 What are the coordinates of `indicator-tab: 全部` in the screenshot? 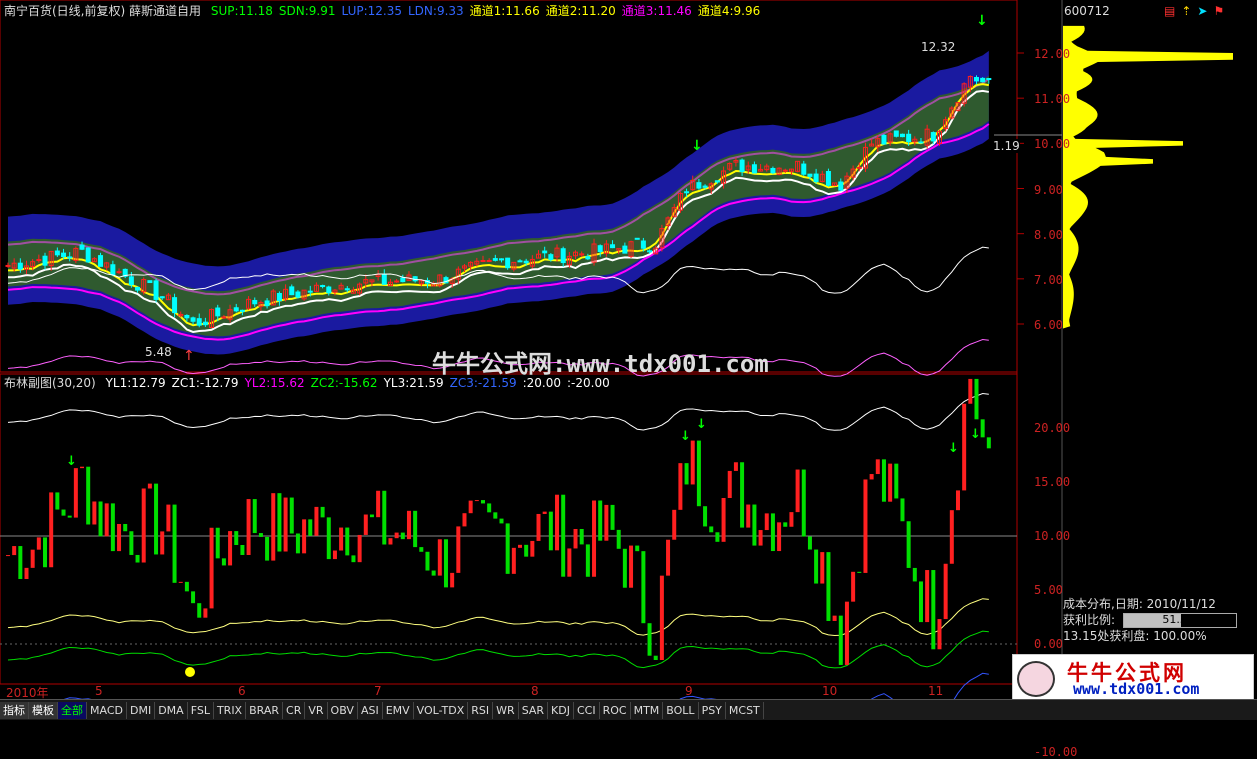 It's located at (72, 710).